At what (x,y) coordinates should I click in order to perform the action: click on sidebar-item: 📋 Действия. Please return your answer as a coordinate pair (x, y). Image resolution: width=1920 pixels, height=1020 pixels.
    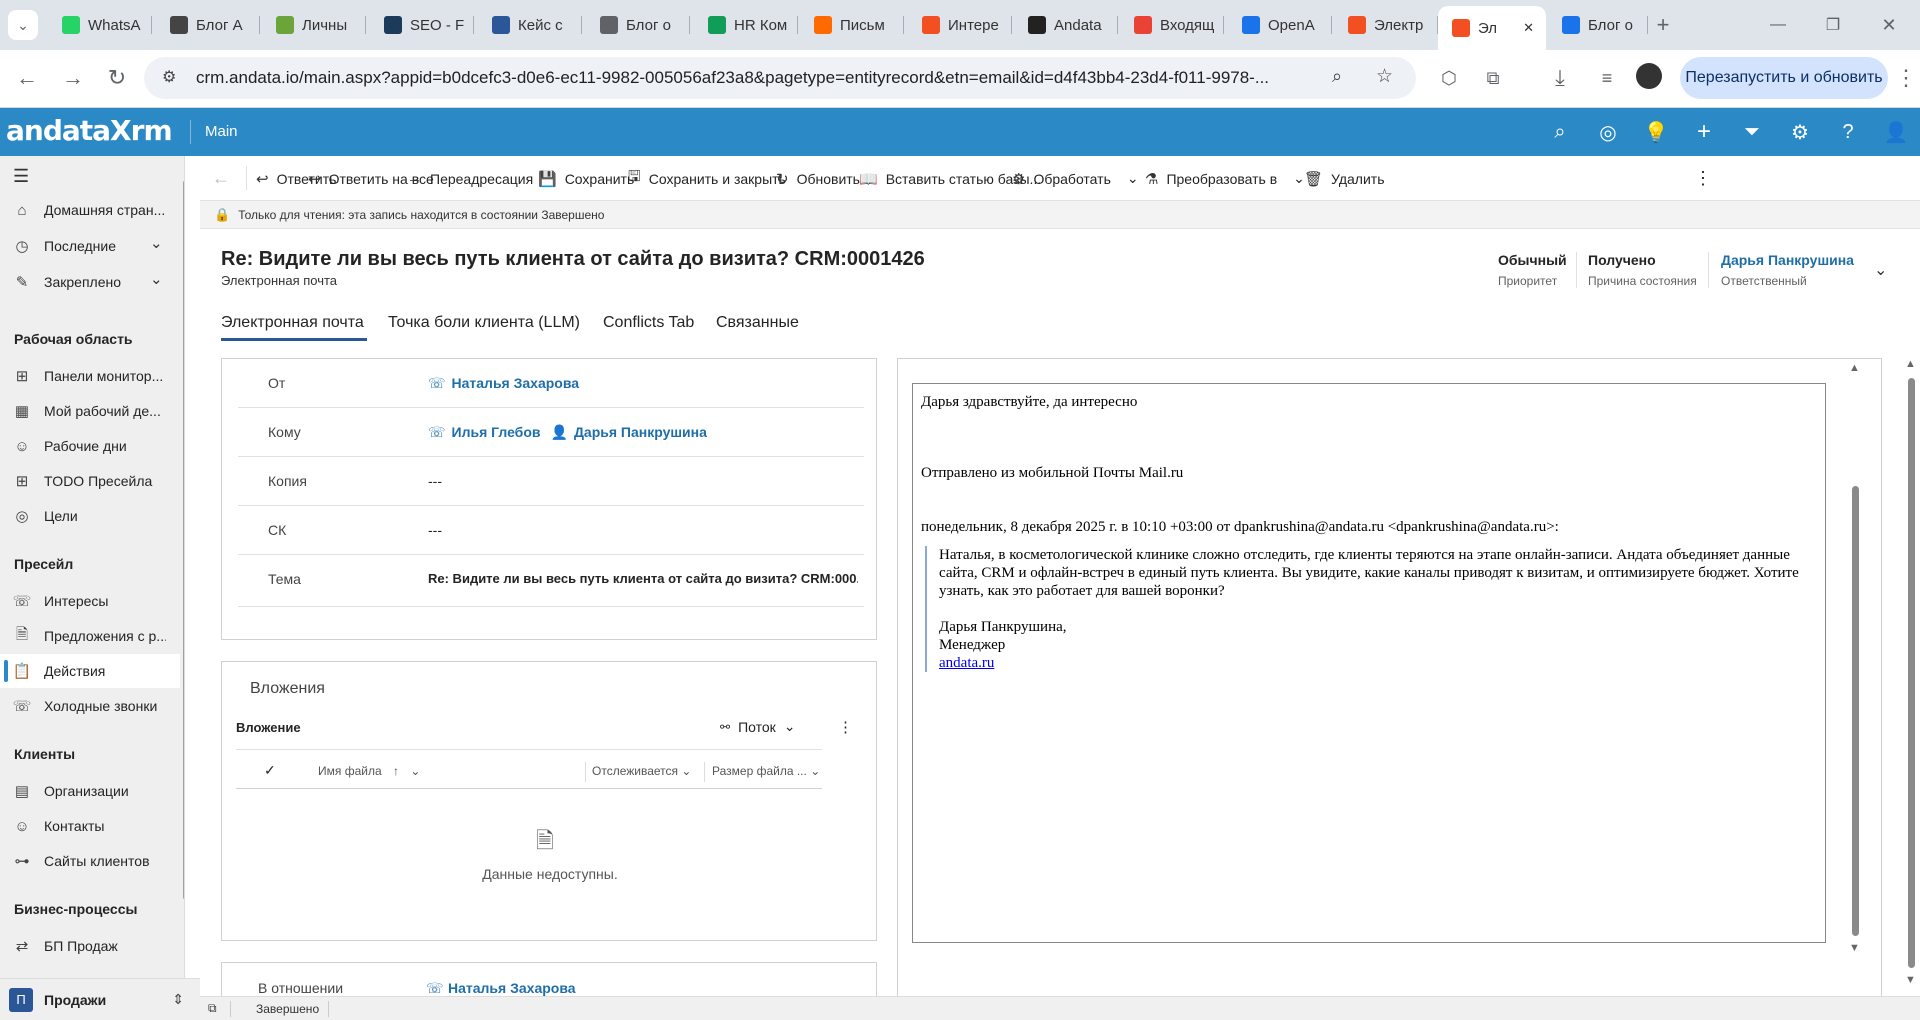
    Looking at the image, I should click on (90, 671).